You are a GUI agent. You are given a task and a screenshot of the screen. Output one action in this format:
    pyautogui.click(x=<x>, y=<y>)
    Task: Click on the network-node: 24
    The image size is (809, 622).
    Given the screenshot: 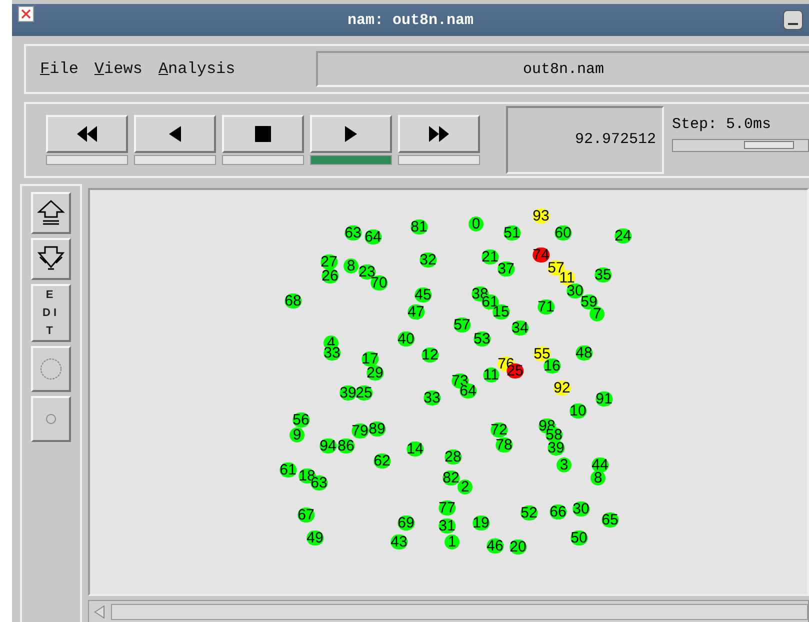 What is the action you would take?
    pyautogui.click(x=623, y=236)
    